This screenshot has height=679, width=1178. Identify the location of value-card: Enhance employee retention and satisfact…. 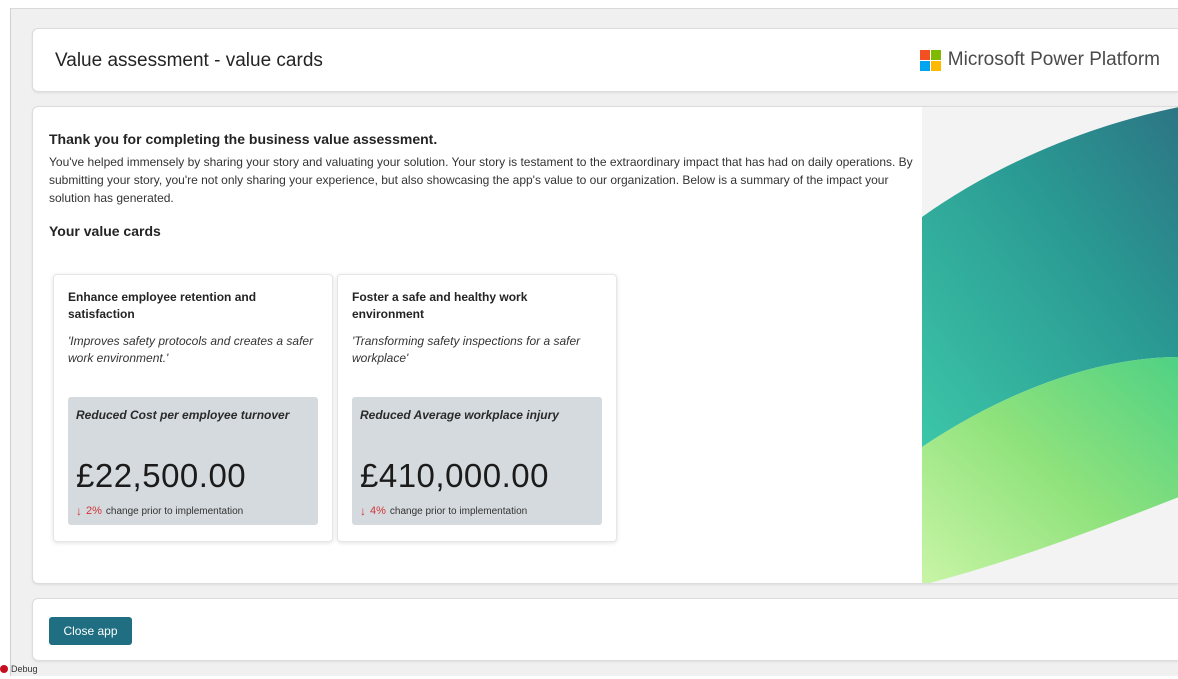
(193, 408).